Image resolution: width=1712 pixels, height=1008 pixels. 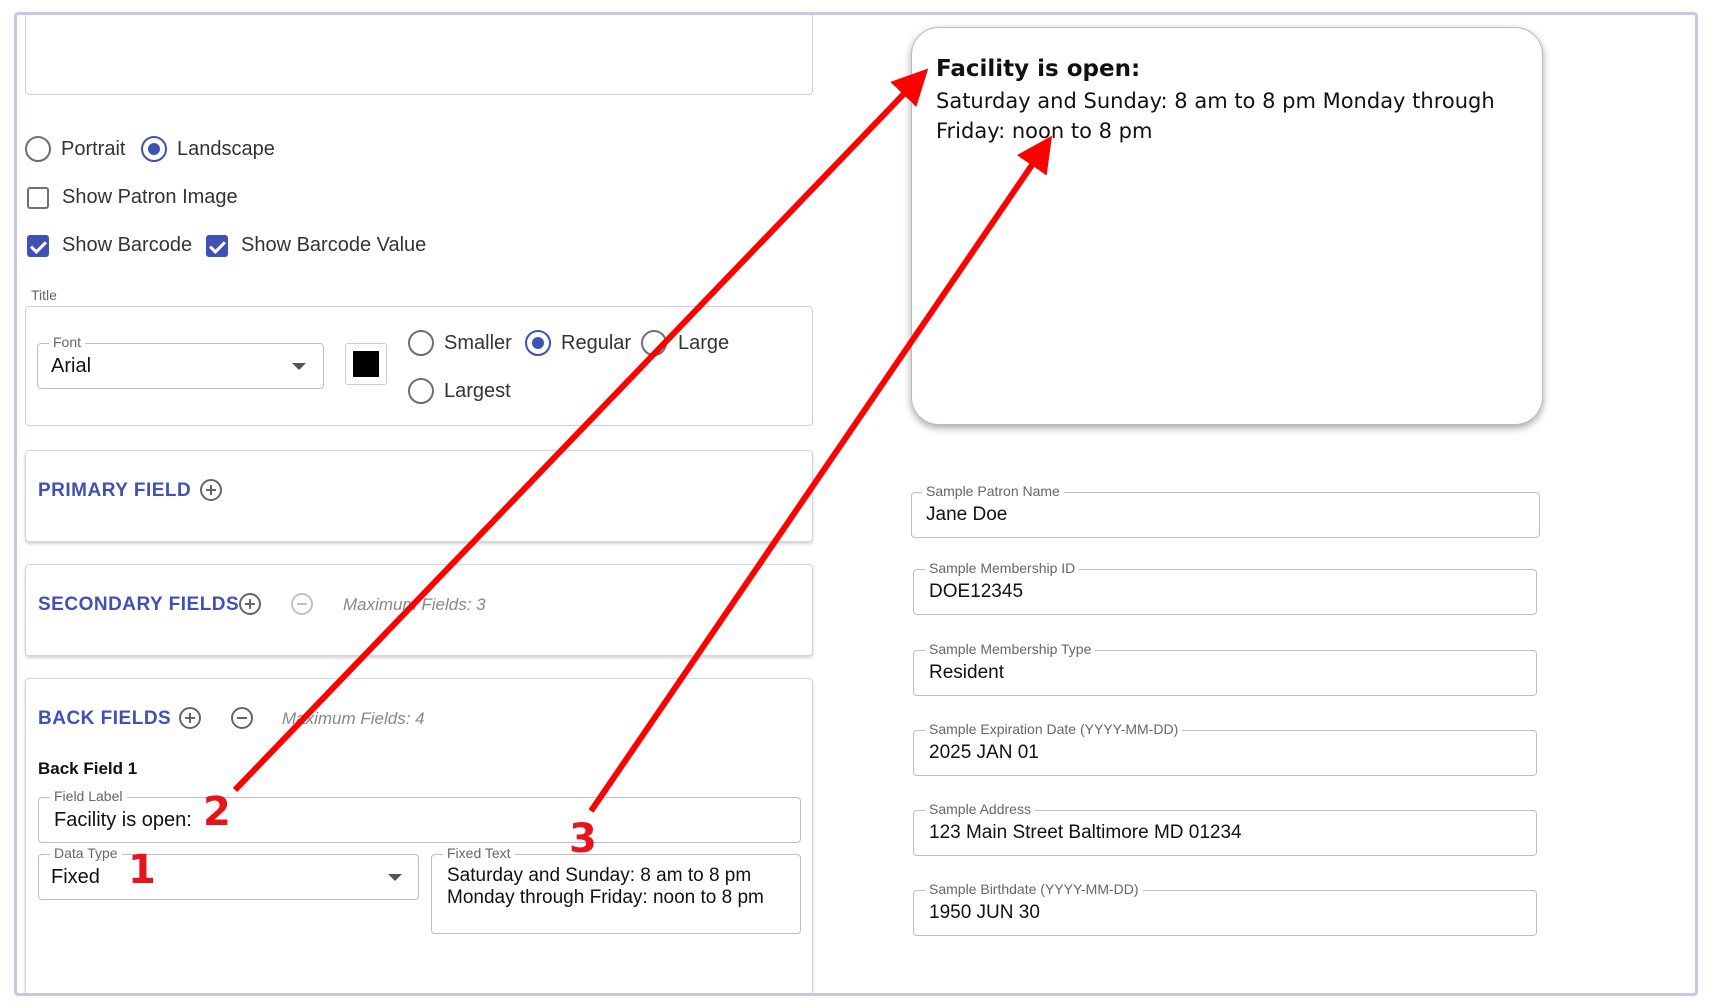 What do you see at coordinates (421, 343) in the screenshot?
I see `size-smaller-radio` at bounding box center [421, 343].